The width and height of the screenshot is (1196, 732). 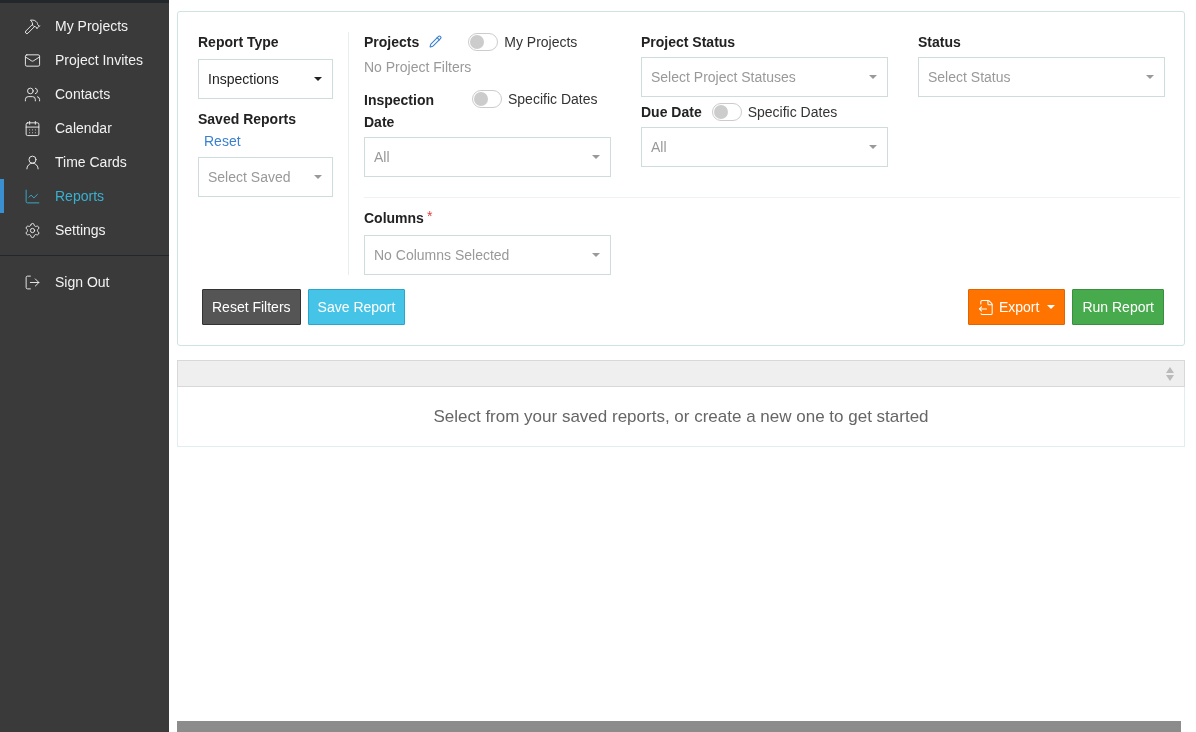 What do you see at coordinates (32, 162) in the screenshot?
I see `person-icon` at bounding box center [32, 162].